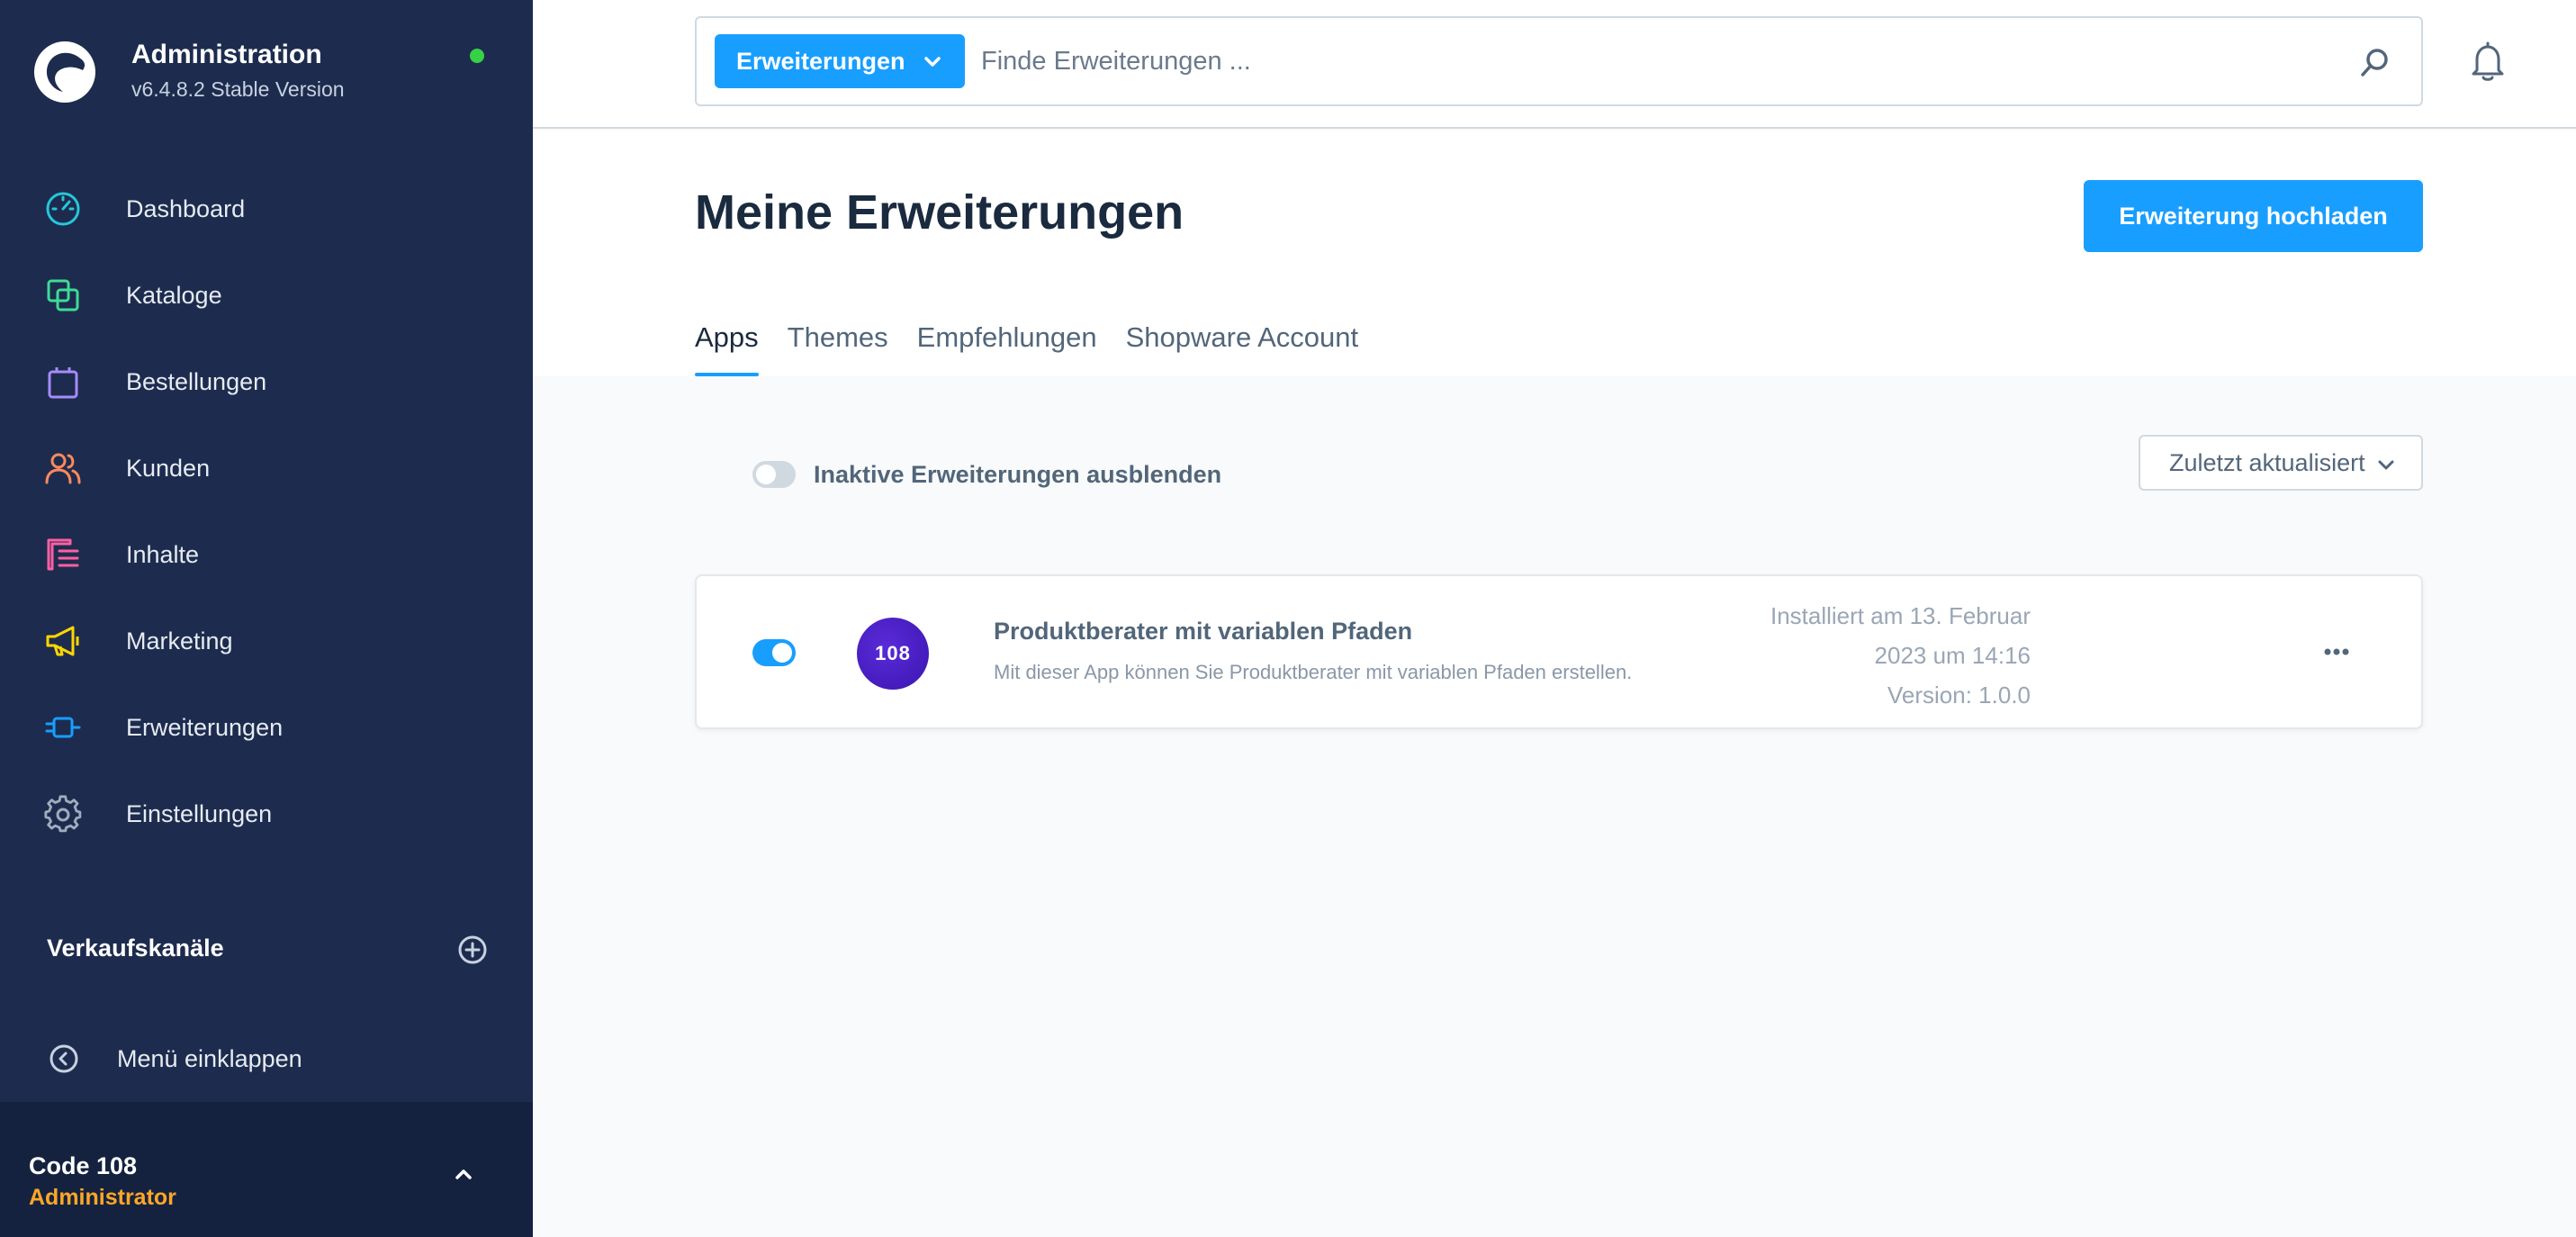  Describe the element at coordinates (463, 1175) in the screenshot. I see `chevron-up-icon` at that location.